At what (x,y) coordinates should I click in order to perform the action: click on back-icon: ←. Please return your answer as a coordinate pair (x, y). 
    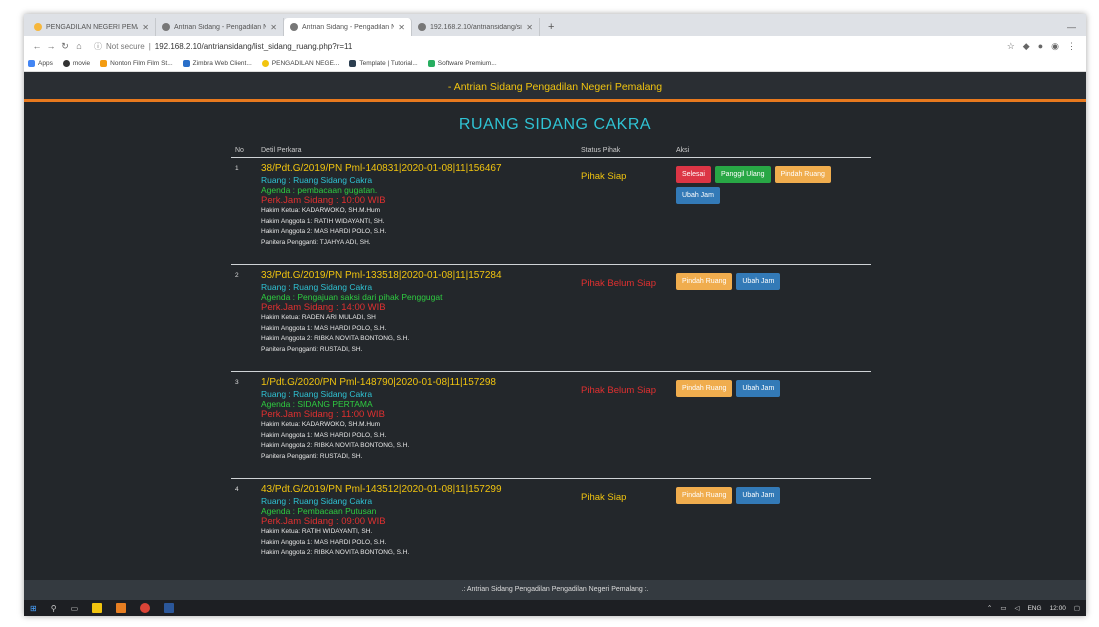
    Looking at the image, I should click on (37, 46).